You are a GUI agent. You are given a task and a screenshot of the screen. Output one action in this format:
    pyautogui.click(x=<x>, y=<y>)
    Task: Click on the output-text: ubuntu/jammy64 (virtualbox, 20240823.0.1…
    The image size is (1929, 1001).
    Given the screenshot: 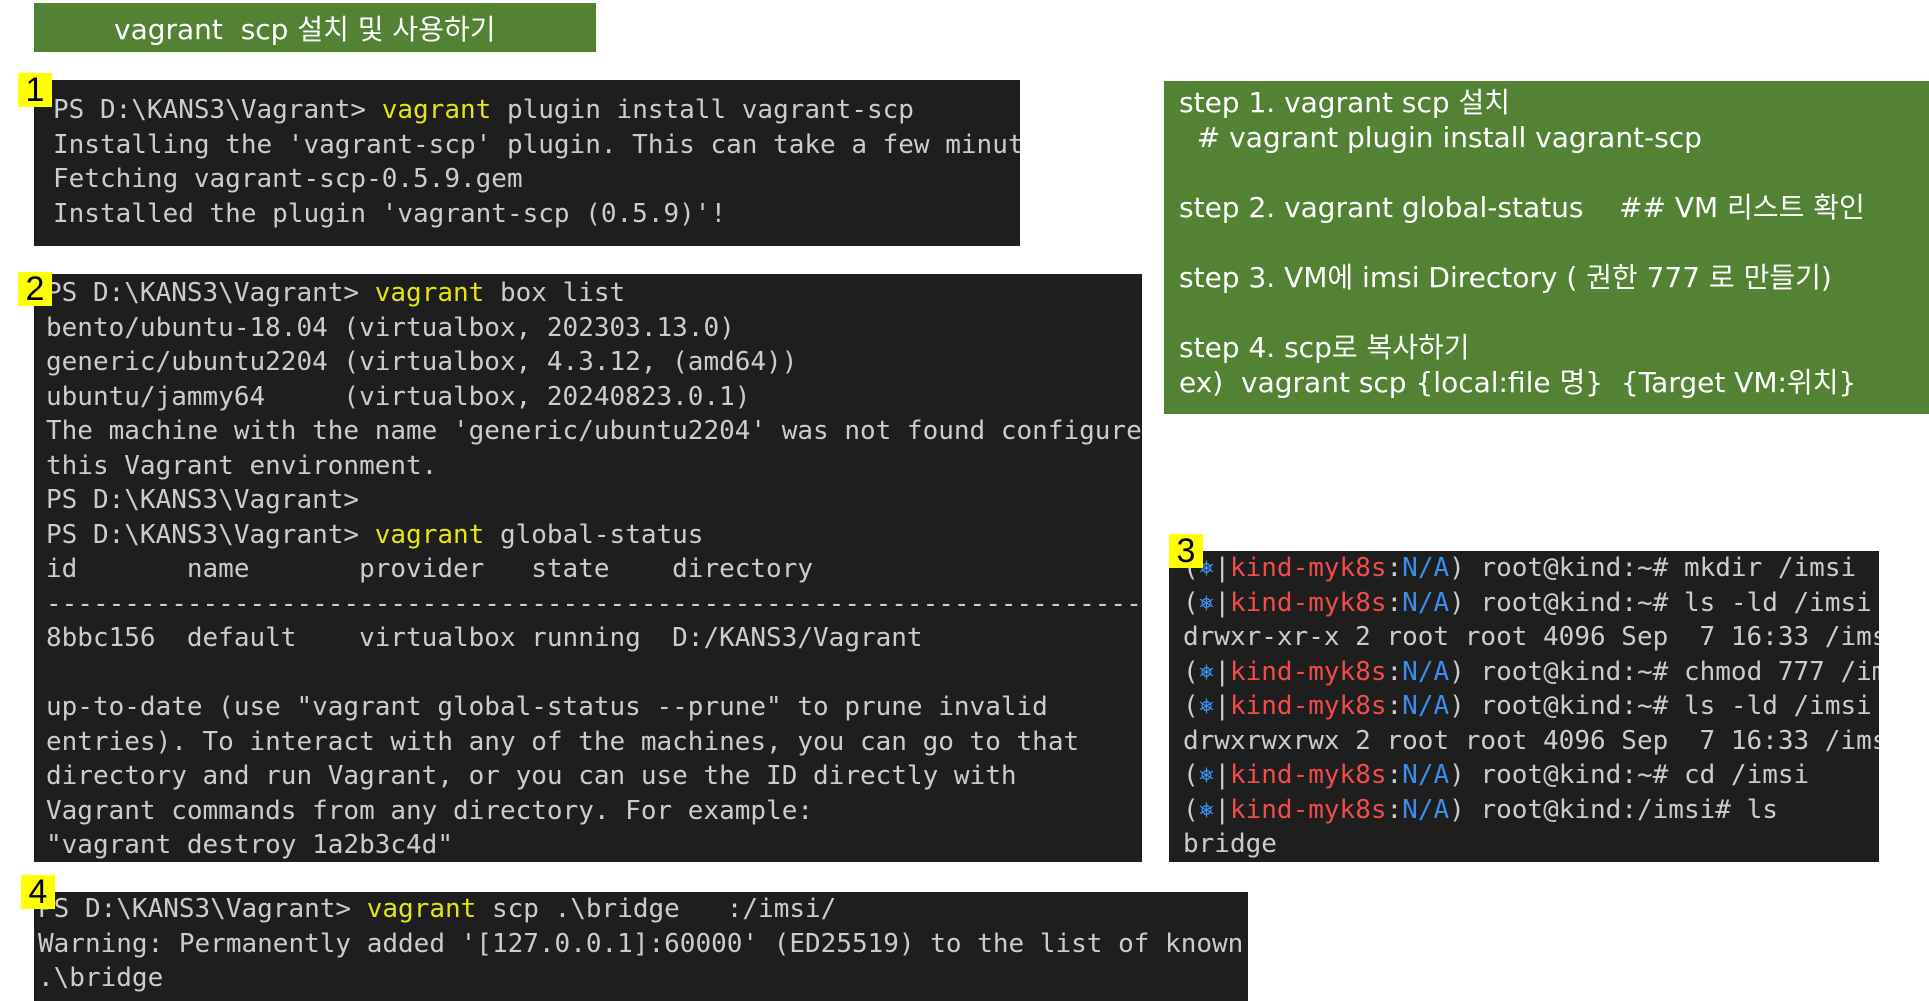 What is the action you would take?
    pyautogui.click(x=398, y=396)
    